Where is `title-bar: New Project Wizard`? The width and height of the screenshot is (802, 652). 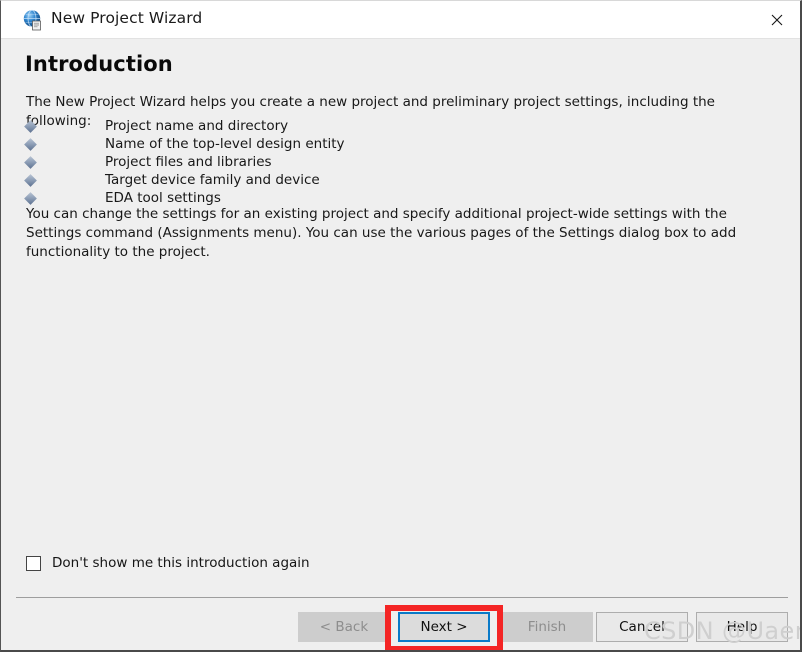 title-bar: New Project Wizard is located at coordinates (400, 20).